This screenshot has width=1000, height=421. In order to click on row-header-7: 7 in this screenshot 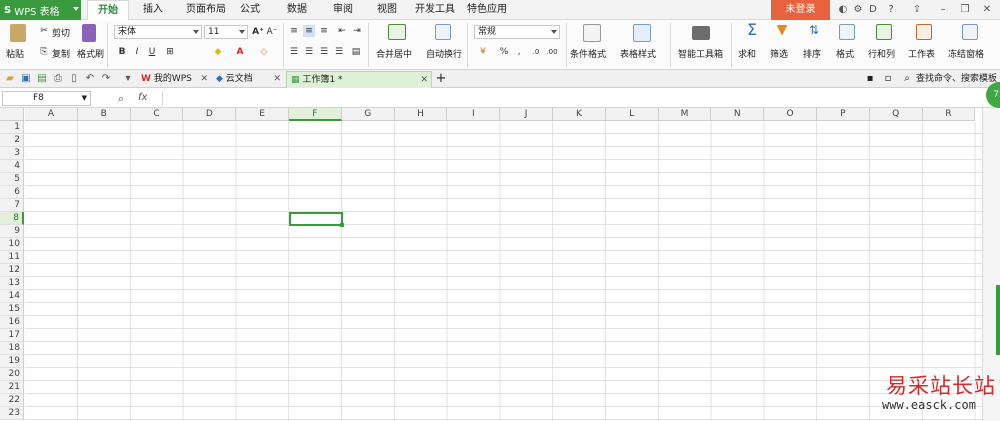, I will do `click(12, 205)`.